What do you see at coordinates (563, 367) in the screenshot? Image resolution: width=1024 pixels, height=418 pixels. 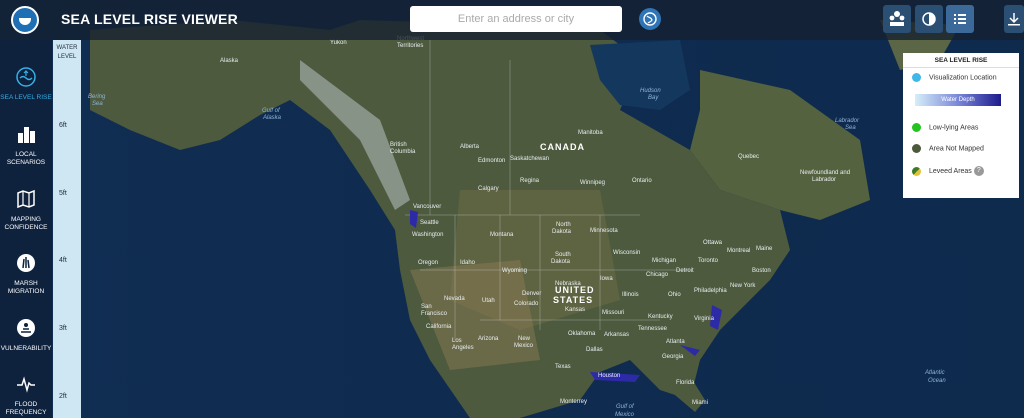 I see `svg-text: Texas` at bounding box center [563, 367].